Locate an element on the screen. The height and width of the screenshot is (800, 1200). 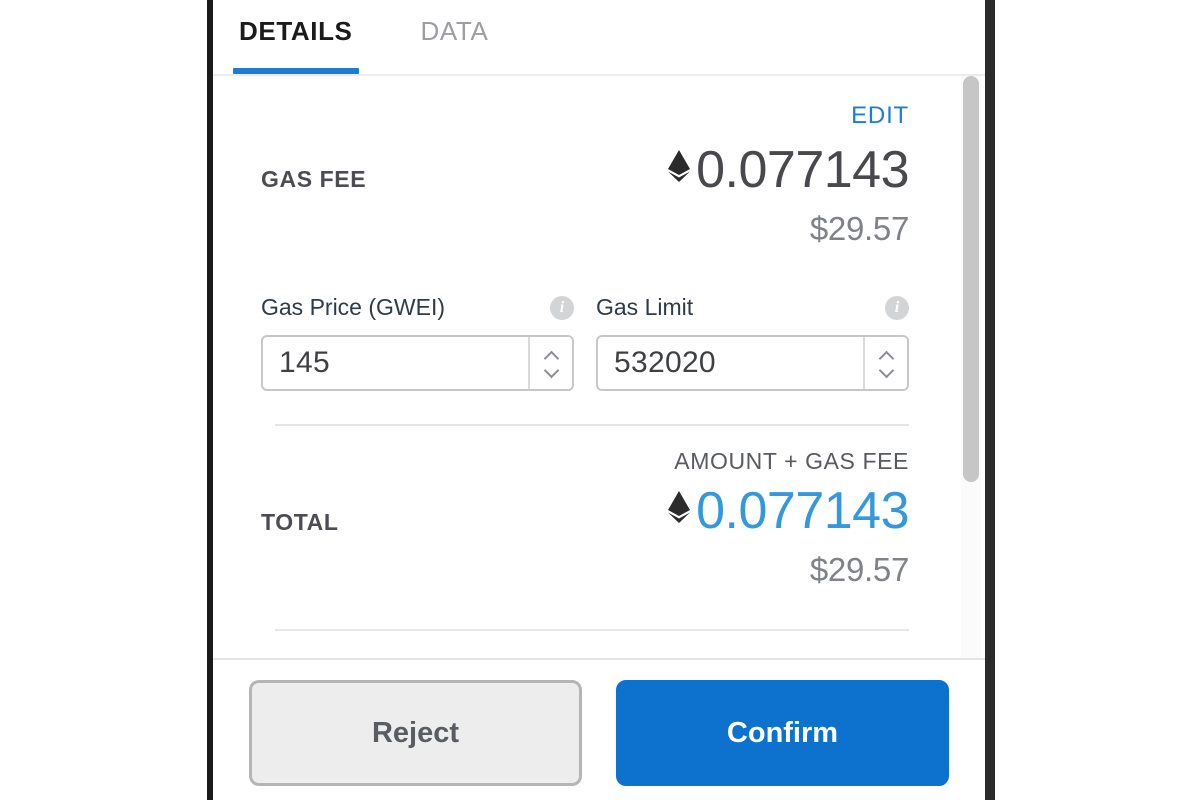
tab-details-label: DETAILS is located at coordinates (296, 31).